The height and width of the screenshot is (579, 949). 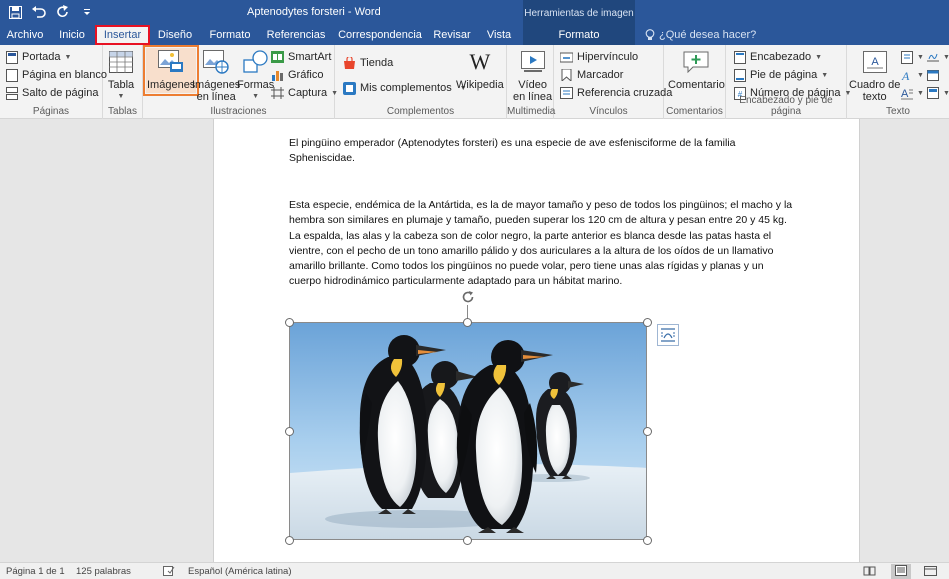 I want to click on layout-options-button, so click(x=668, y=335).